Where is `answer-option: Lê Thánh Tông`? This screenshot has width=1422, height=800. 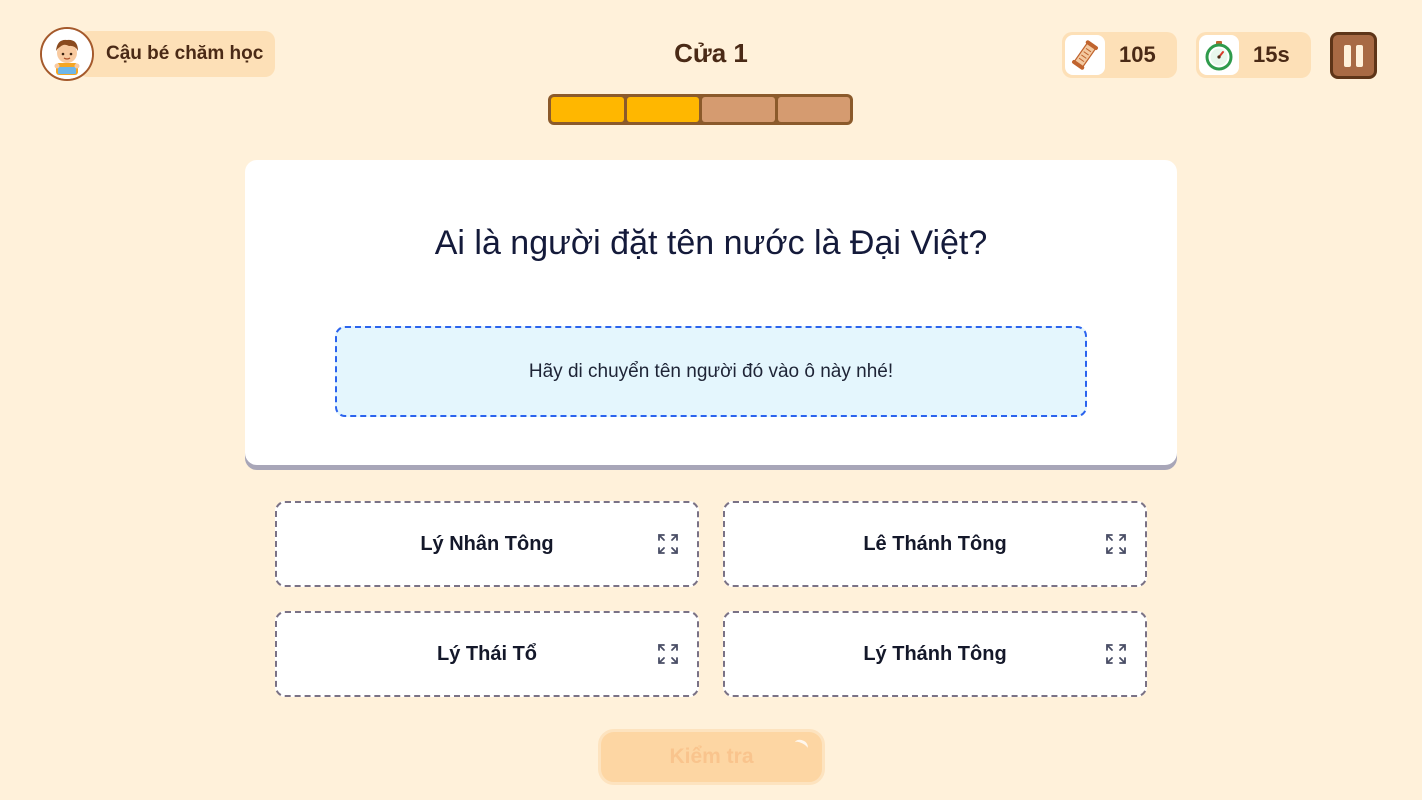 answer-option: Lê Thánh Tông is located at coordinates (935, 544).